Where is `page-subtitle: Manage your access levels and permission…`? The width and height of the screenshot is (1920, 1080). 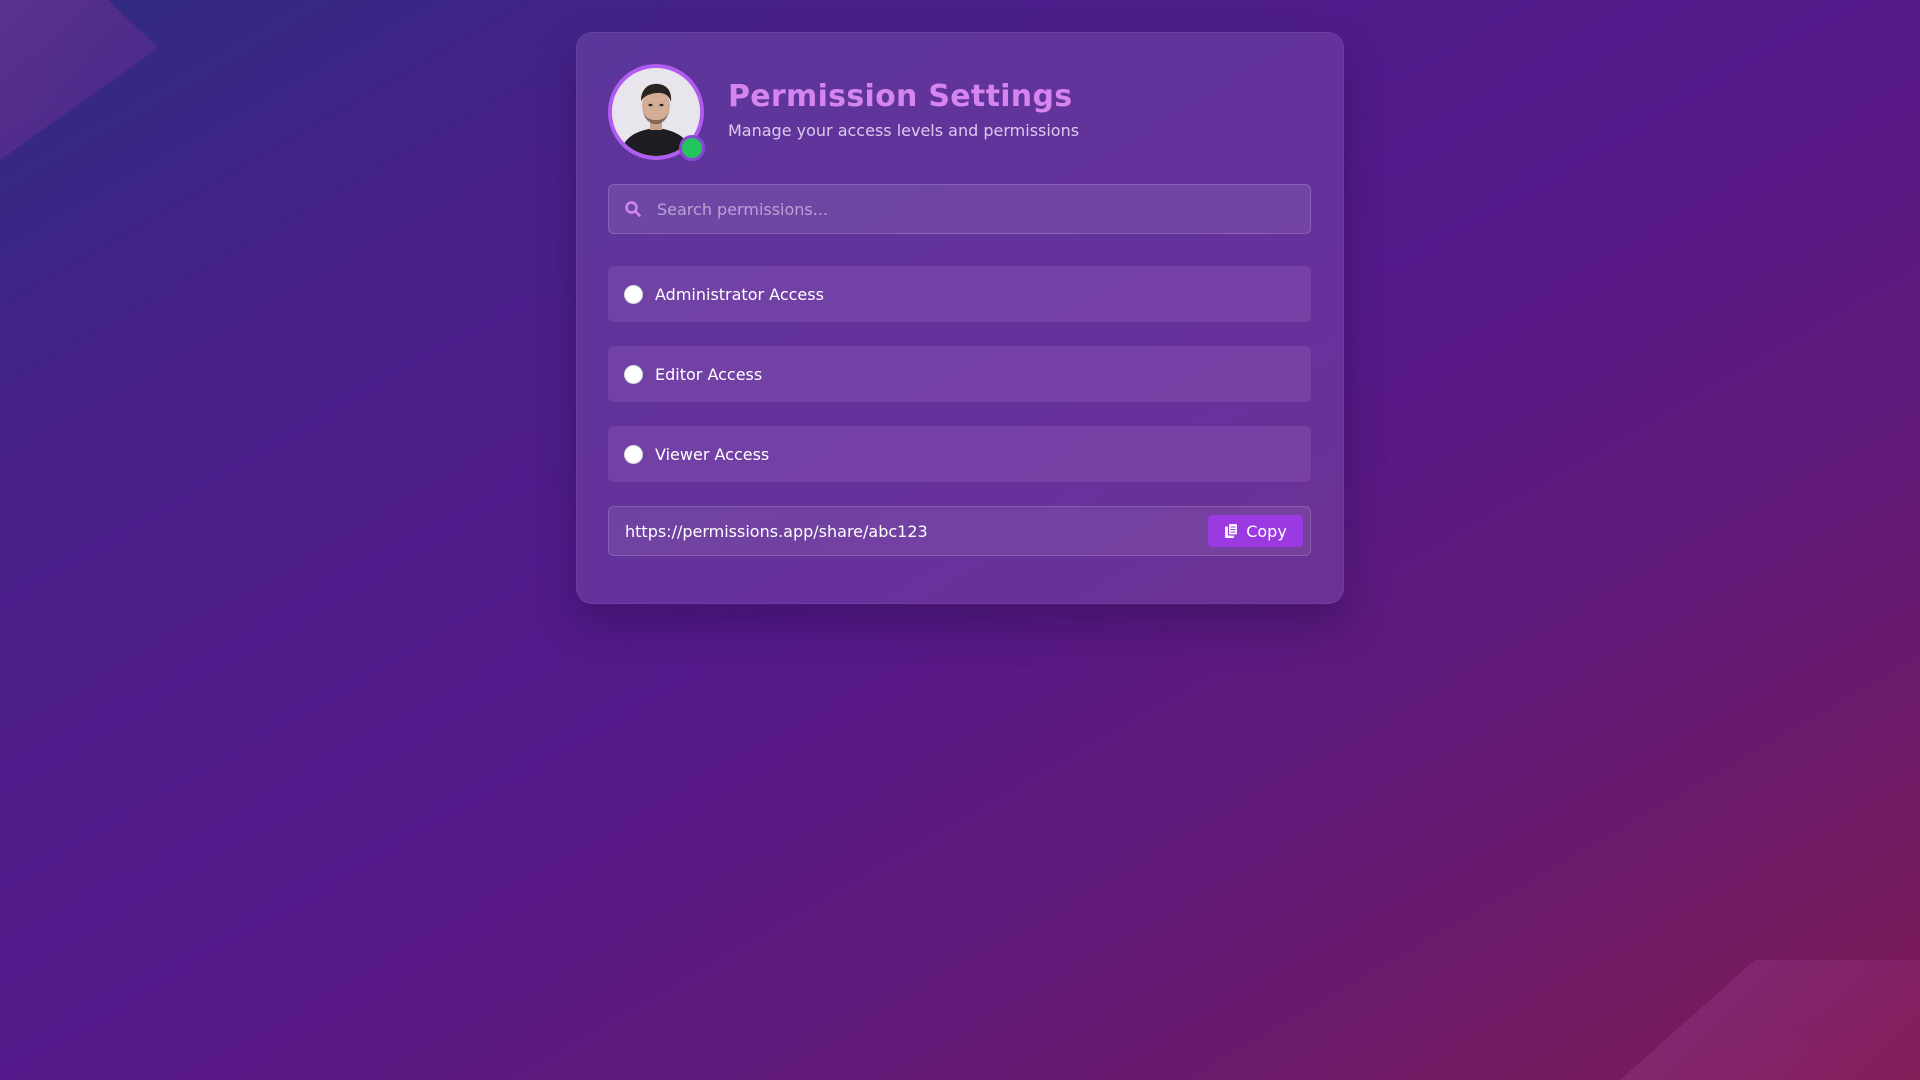 page-subtitle: Manage your access levels and permission… is located at coordinates (904, 130).